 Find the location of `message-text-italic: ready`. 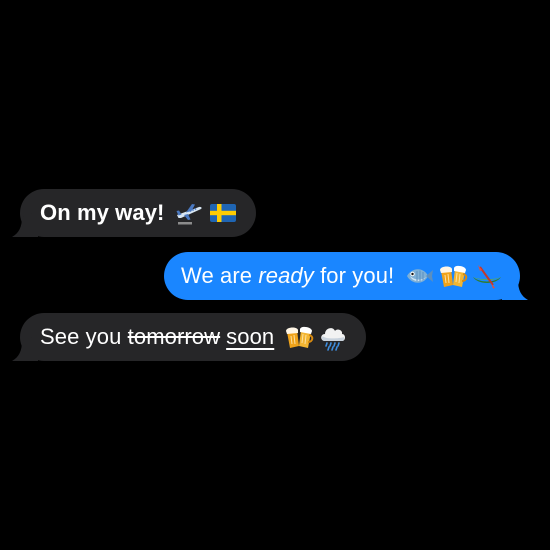

message-text-italic: ready is located at coordinates (286, 275).